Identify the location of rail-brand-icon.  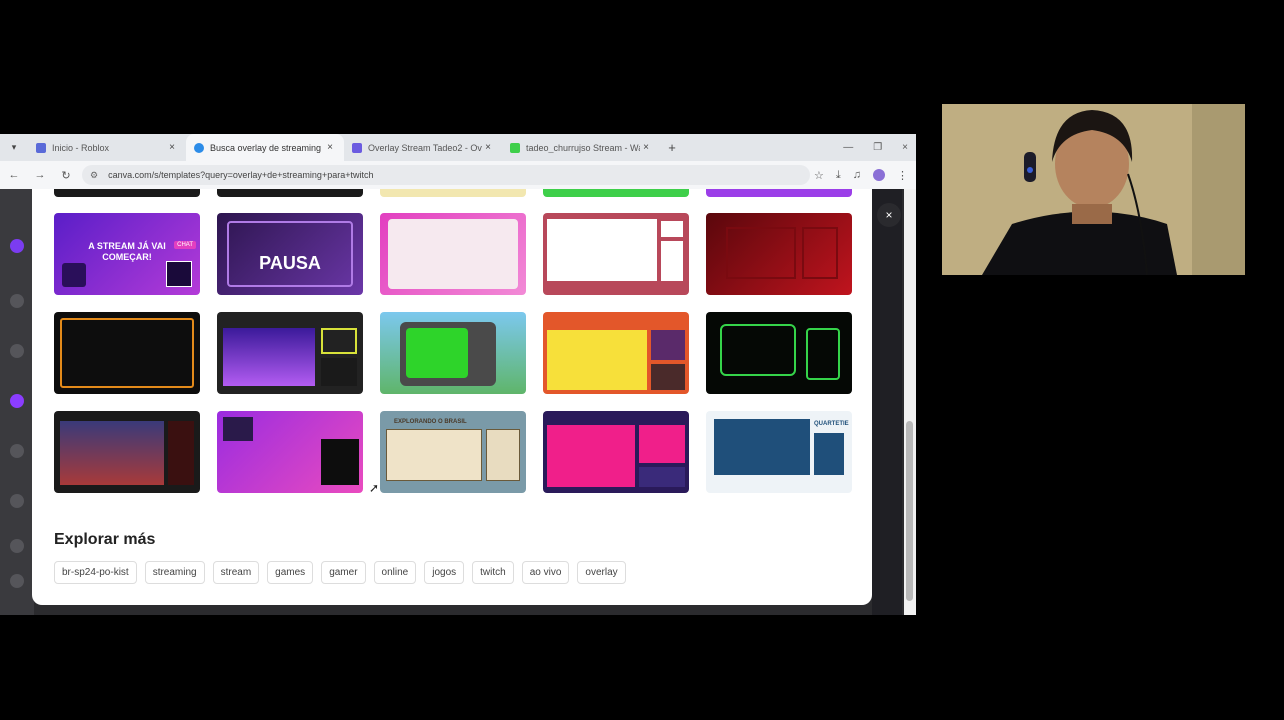
(17, 451).